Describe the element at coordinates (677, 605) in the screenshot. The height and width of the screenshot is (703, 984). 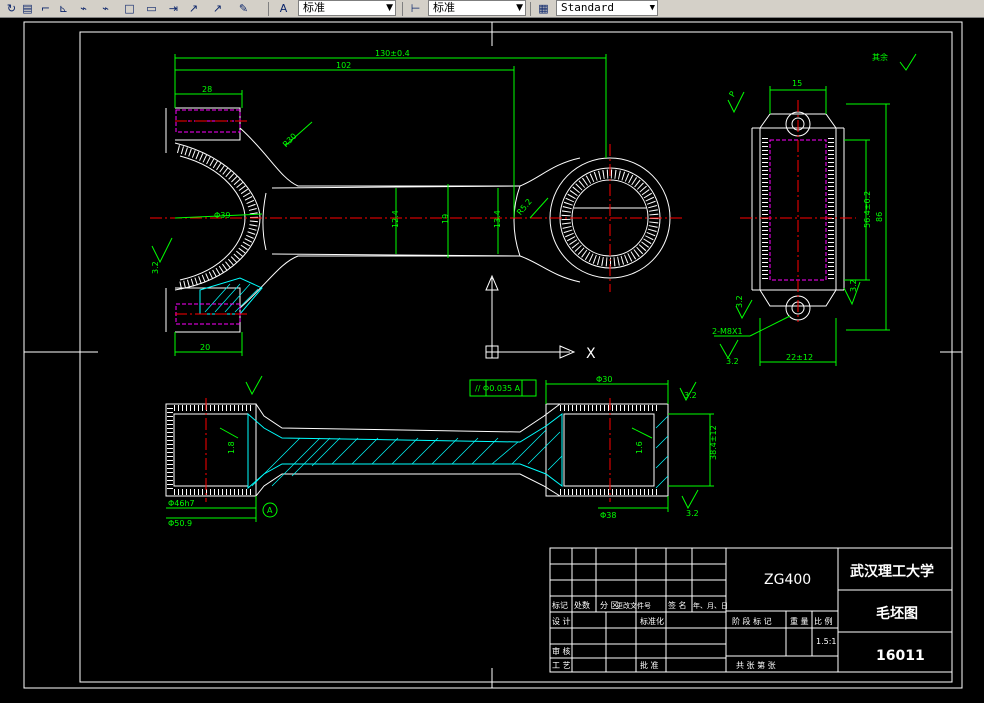
I see `row-label-sign: 签 名` at that location.